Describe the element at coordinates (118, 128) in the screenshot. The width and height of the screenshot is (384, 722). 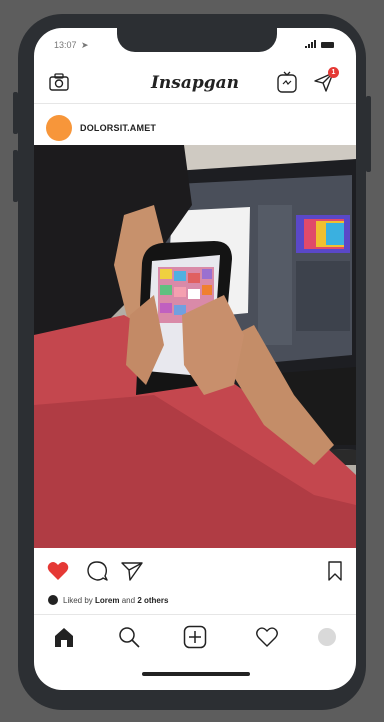
I see `post-username: DOLORSIT.AMET` at that location.